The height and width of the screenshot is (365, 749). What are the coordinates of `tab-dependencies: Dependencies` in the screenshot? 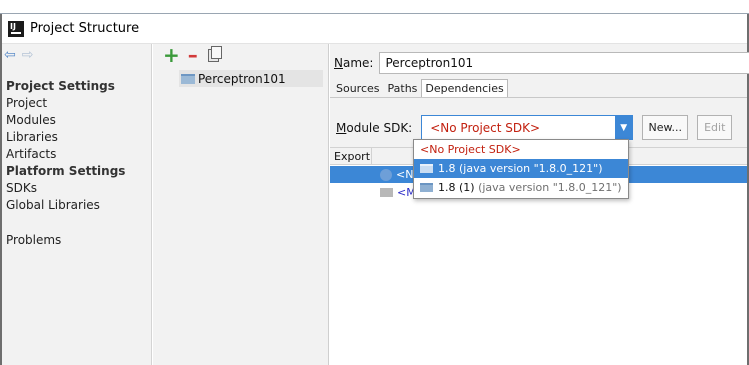 It's located at (464, 88).